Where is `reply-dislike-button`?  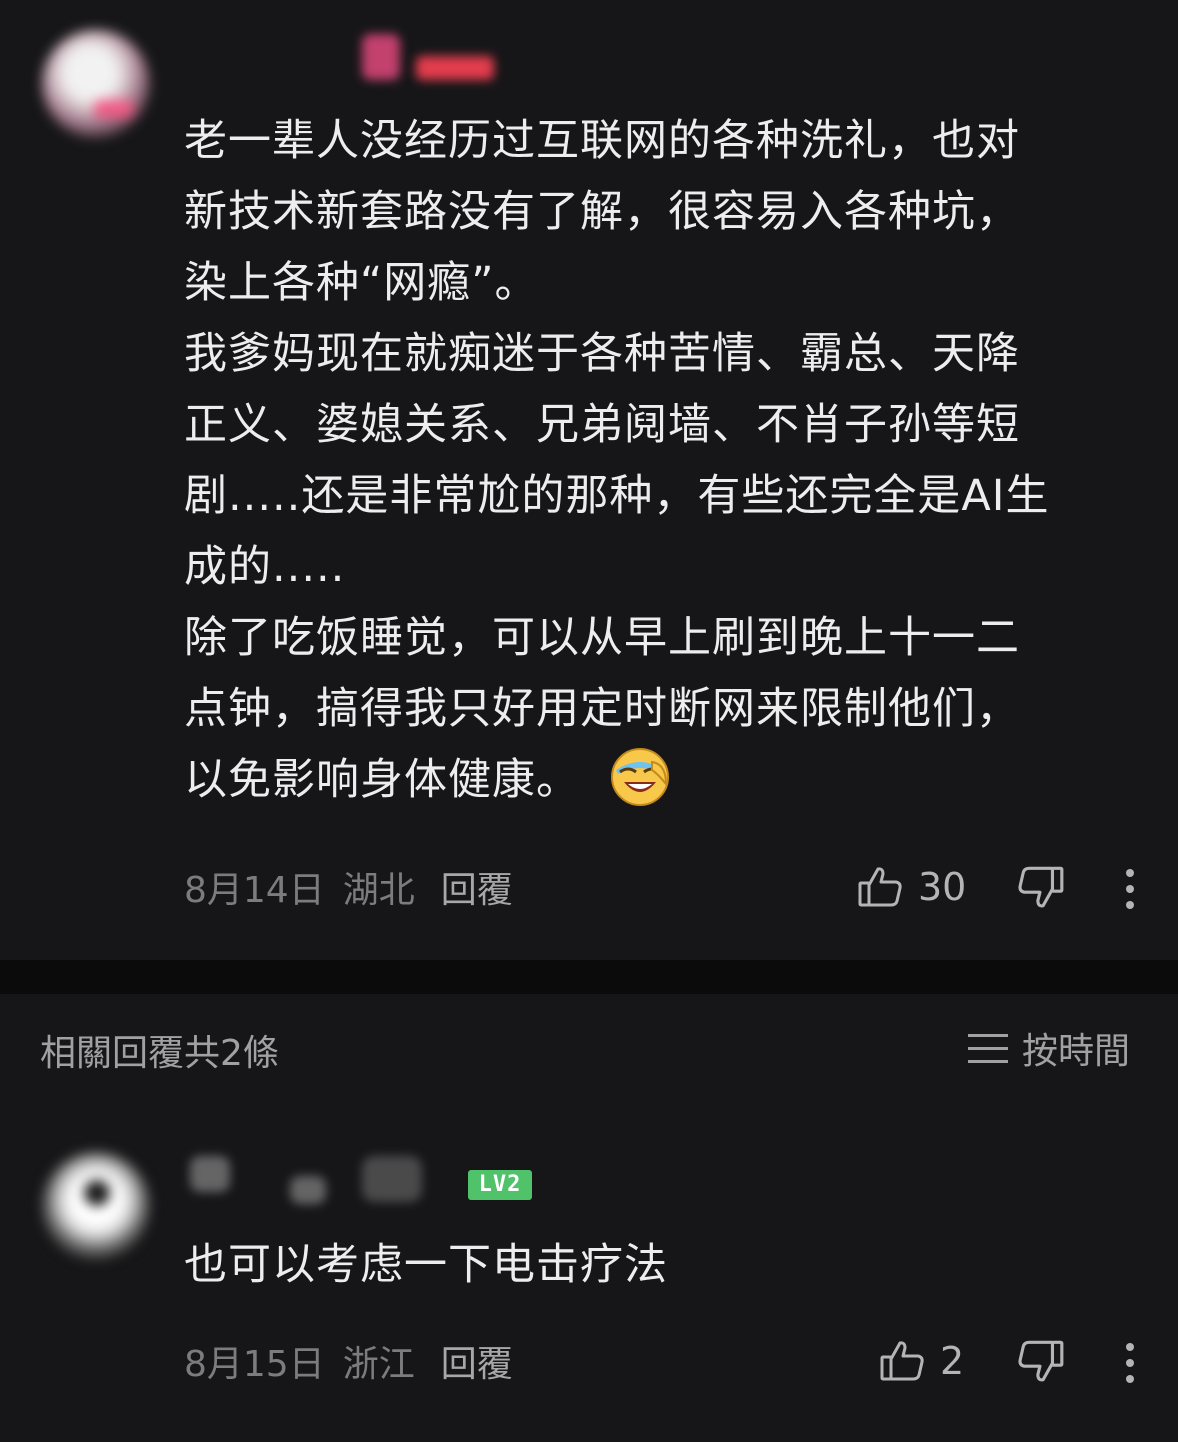
reply-dislike-button is located at coordinates (1041, 1361).